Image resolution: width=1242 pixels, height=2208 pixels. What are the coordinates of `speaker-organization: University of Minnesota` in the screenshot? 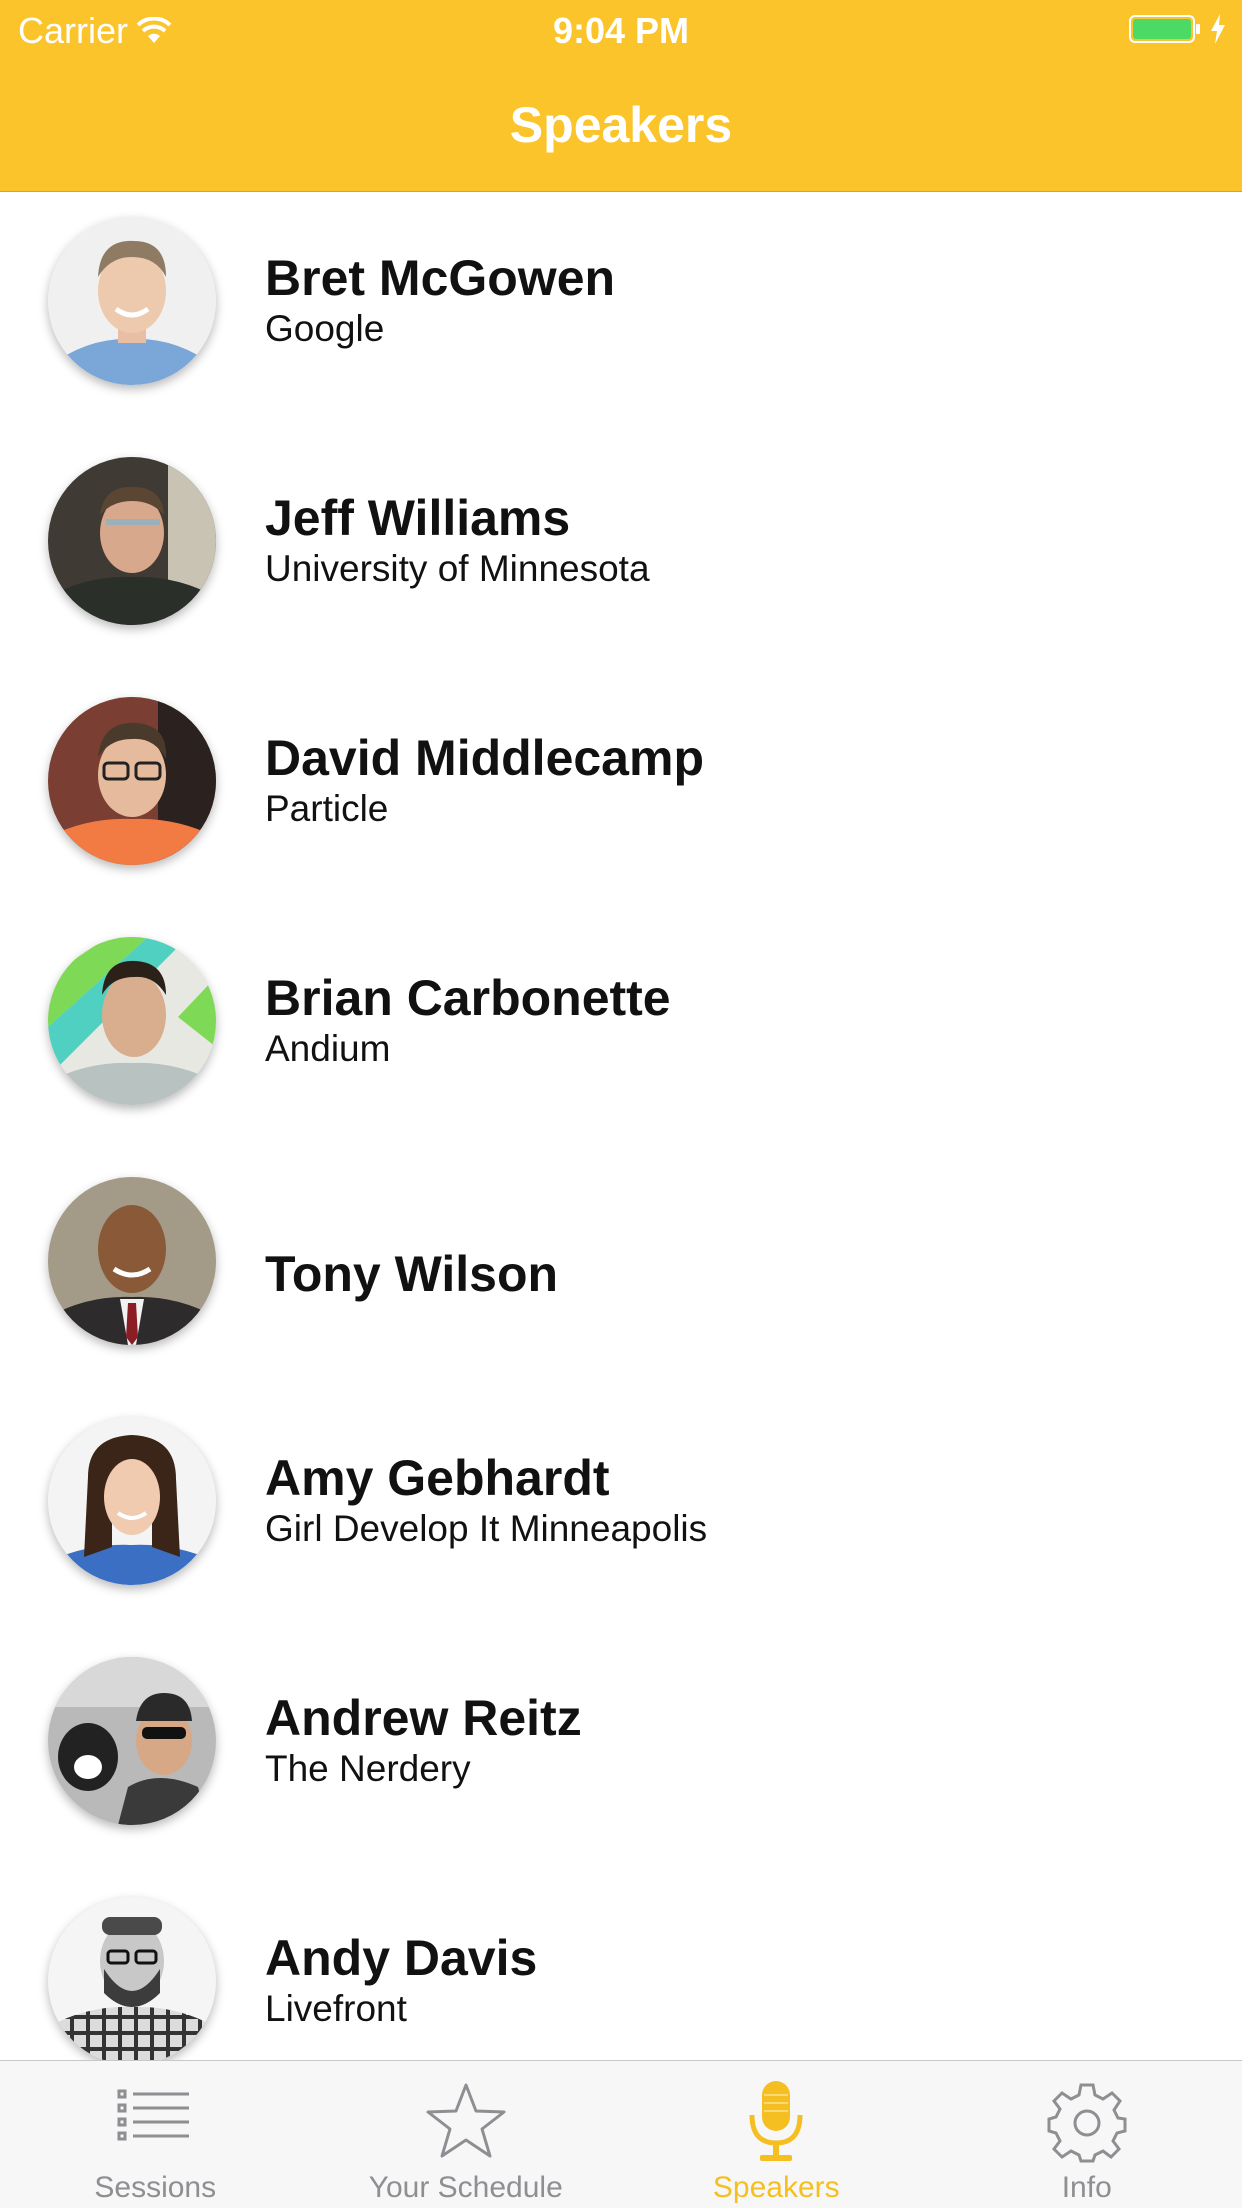 It's located at (457, 568).